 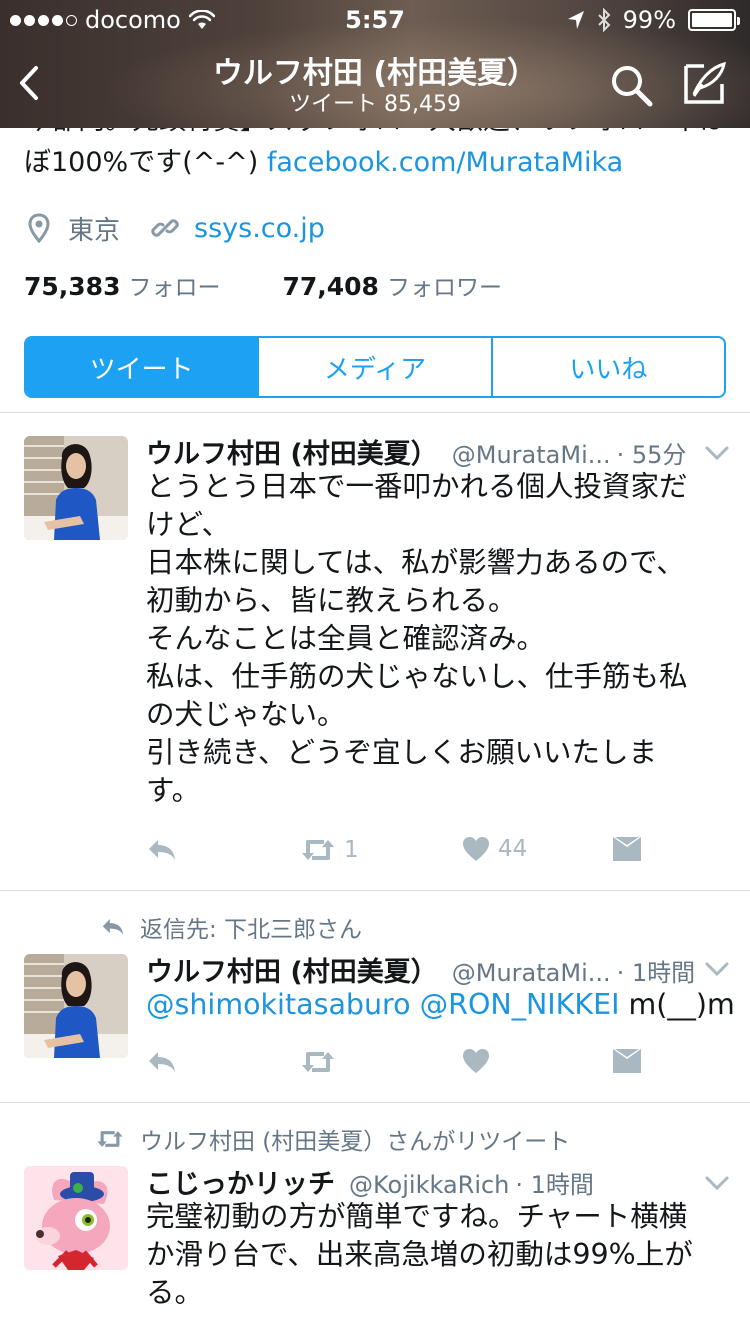 What do you see at coordinates (142, 367) in the screenshot?
I see `tab-tweets: ツイート` at bounding box center [142, 367].